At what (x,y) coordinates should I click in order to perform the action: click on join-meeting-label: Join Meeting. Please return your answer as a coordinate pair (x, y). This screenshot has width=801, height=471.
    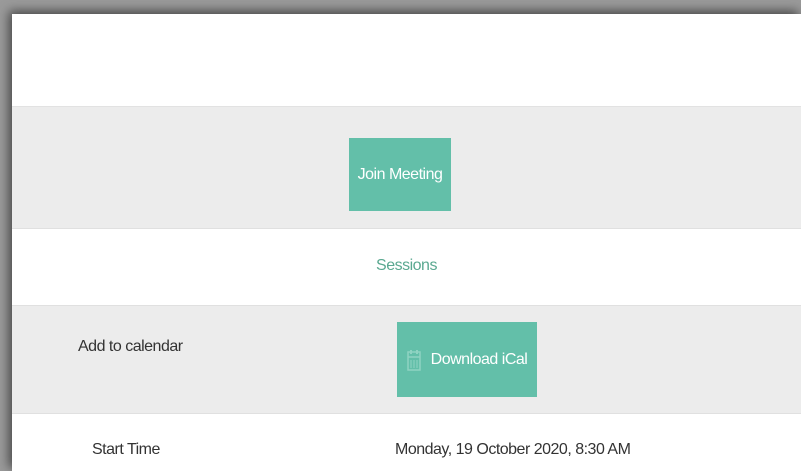
    Looking at the image, I should click on (400, 174).